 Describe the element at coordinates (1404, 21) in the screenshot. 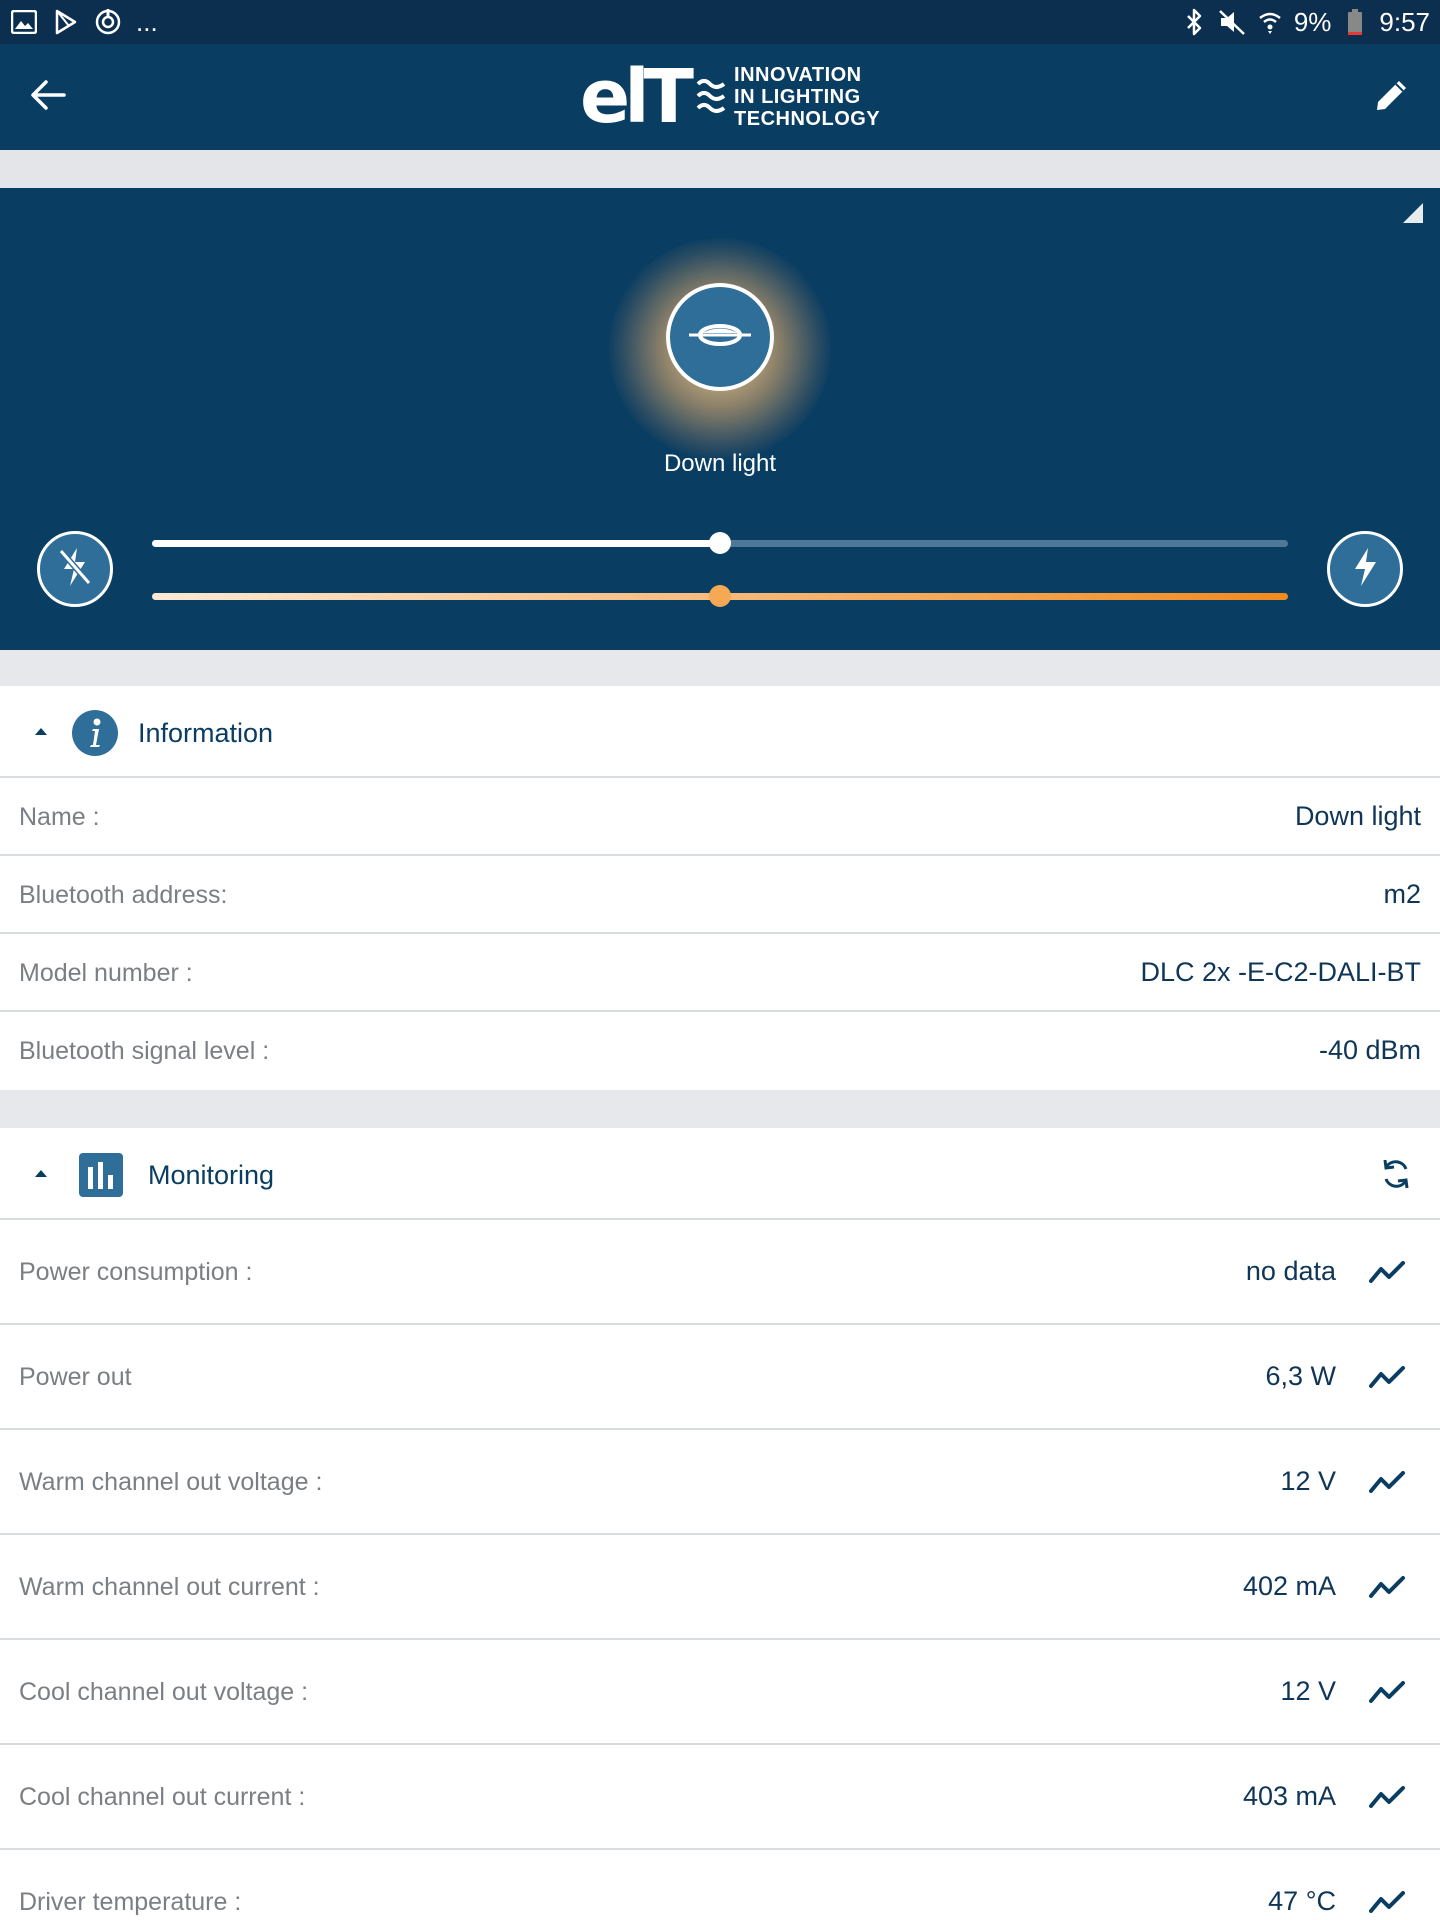

I see `clock: 9:57` at that location.